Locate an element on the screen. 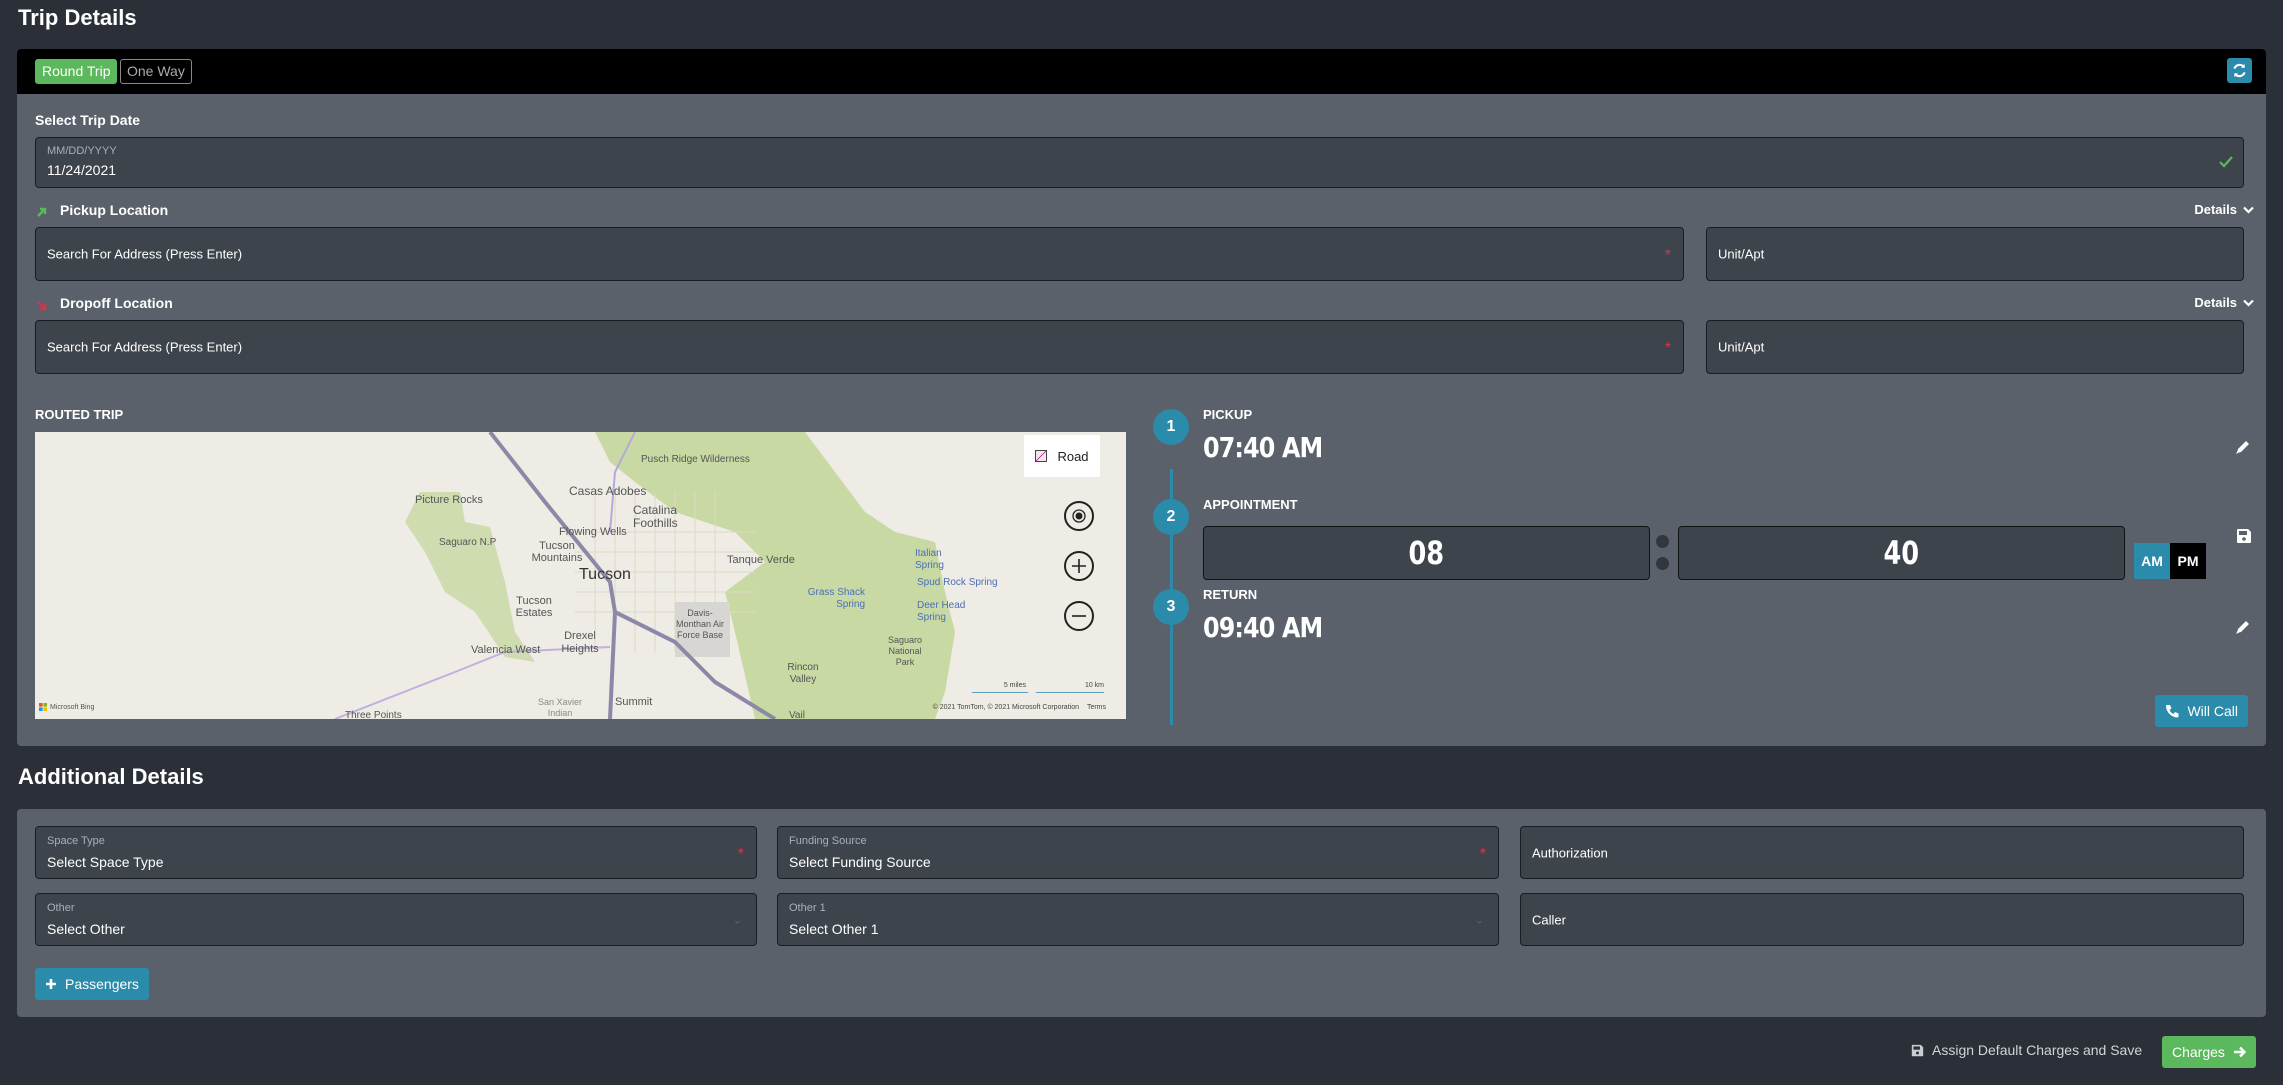 The image size is (2283, 1085). map-label: Picture Rocks is located at coordinates (449, 500).